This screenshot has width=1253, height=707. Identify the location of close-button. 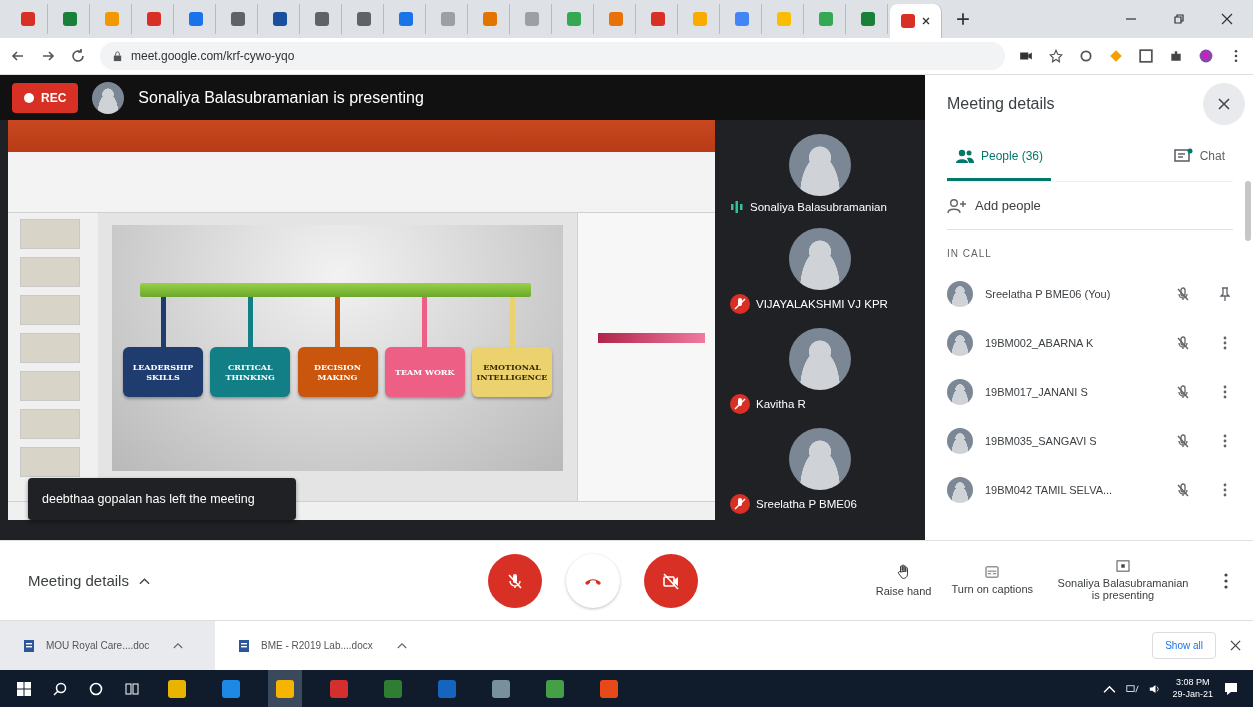
(1224, 104).